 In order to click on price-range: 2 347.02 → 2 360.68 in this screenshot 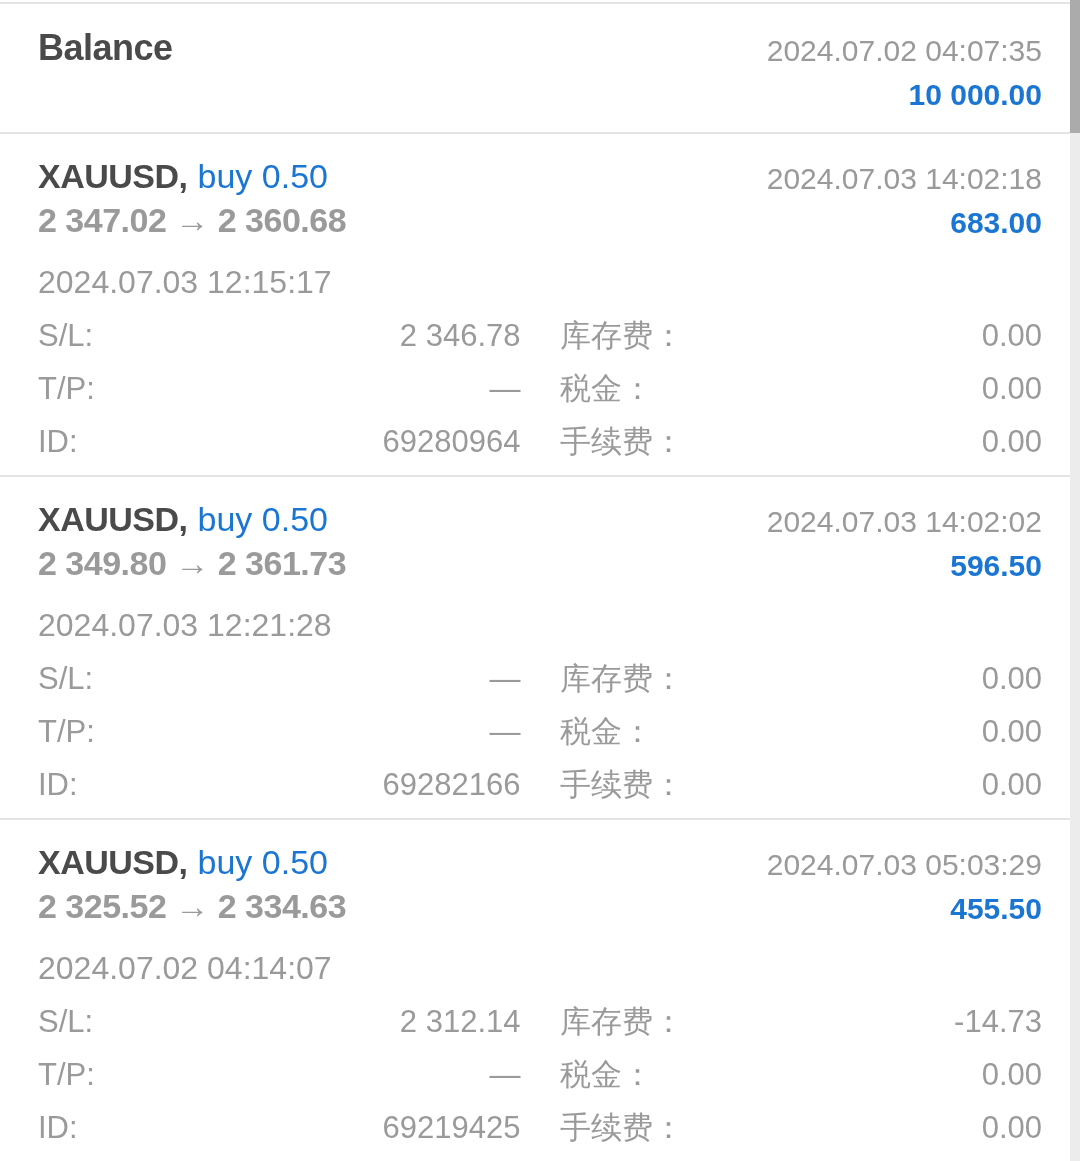, I will do `click(192, 220)`.